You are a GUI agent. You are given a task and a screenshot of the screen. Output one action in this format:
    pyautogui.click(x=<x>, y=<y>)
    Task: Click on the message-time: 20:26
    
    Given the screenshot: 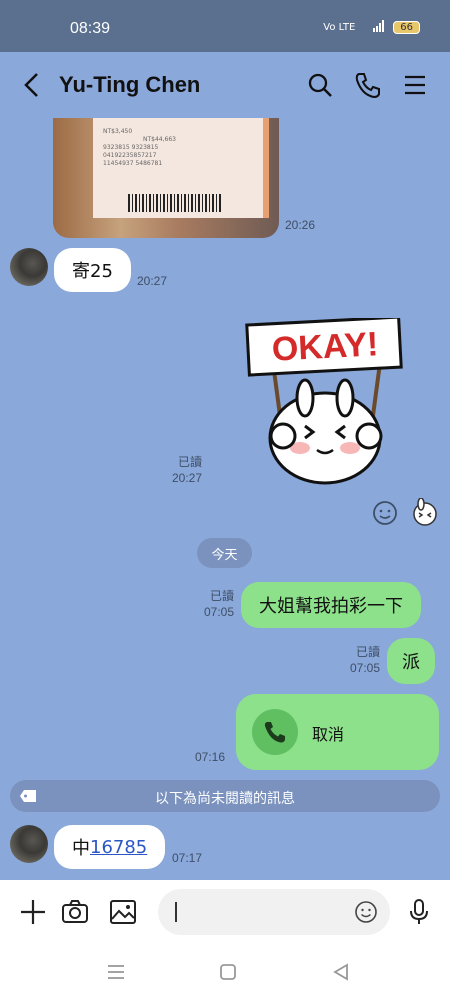 What is the action you would take?
    pyautogui.click(x=300, y=225)
    